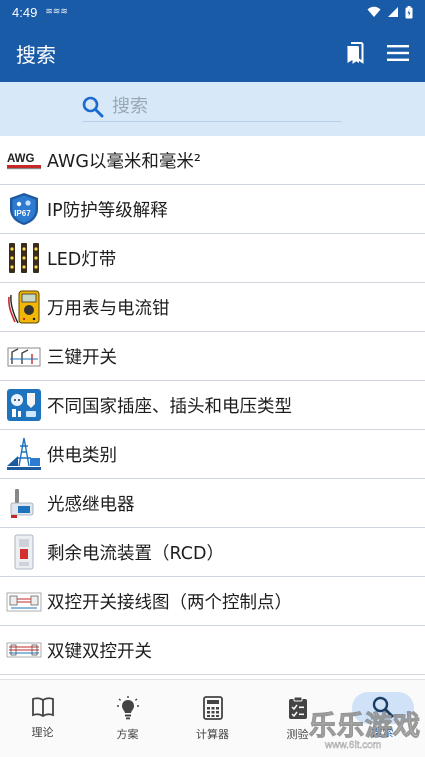 This screenshot has height=757, width=425. I want to click on list-item-label: 光感继电器, so click(91, 504).